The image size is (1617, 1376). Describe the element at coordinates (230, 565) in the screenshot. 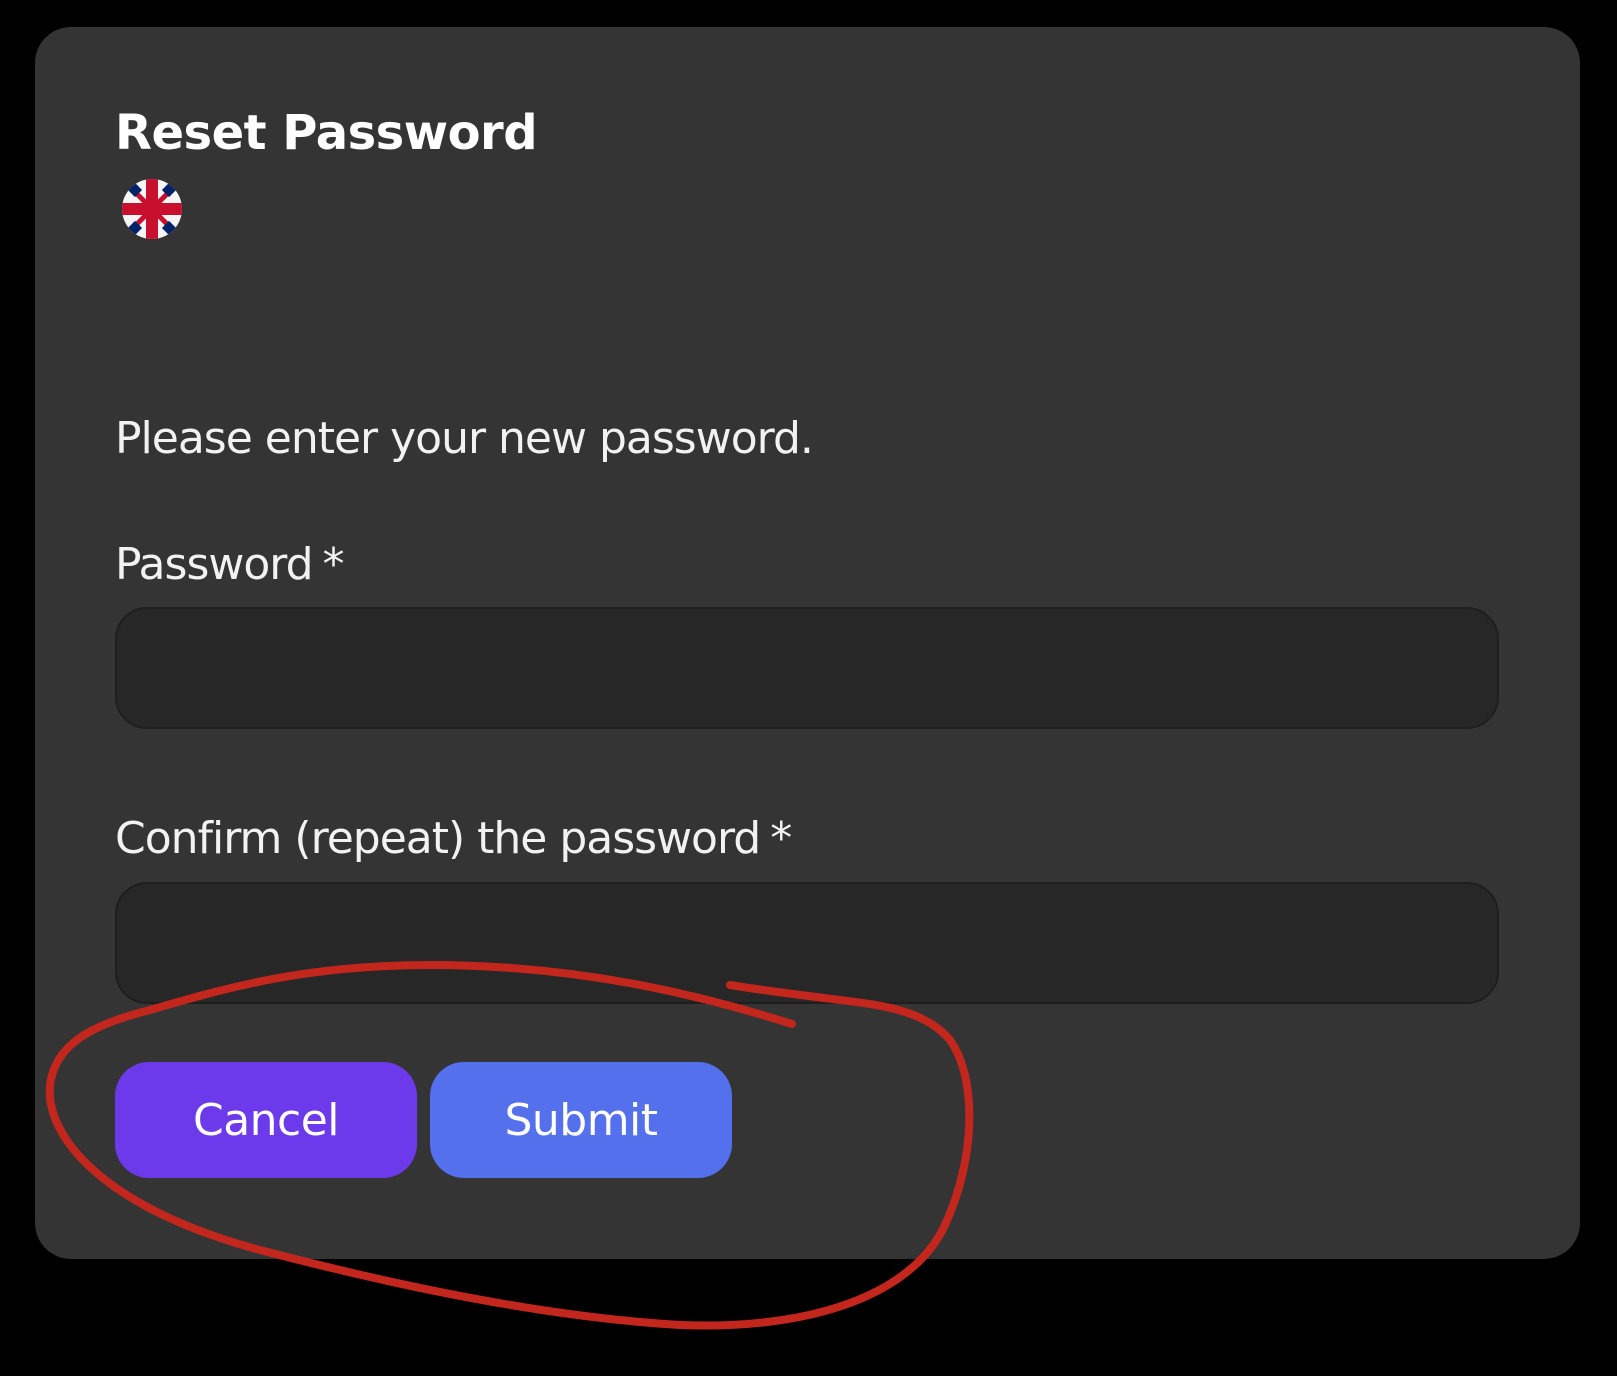

I see `password-label: Password *` at that location.